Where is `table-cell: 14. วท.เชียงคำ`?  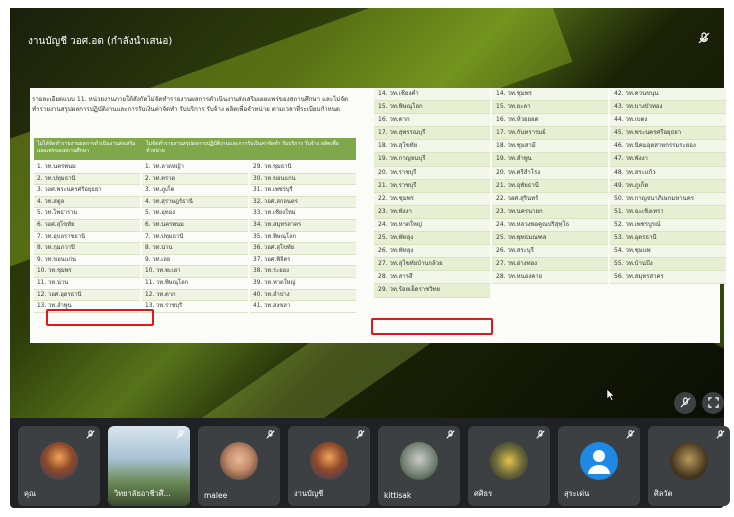 table-cell: 14. วท.เชียงคำ is located at coordinates (432, 95).